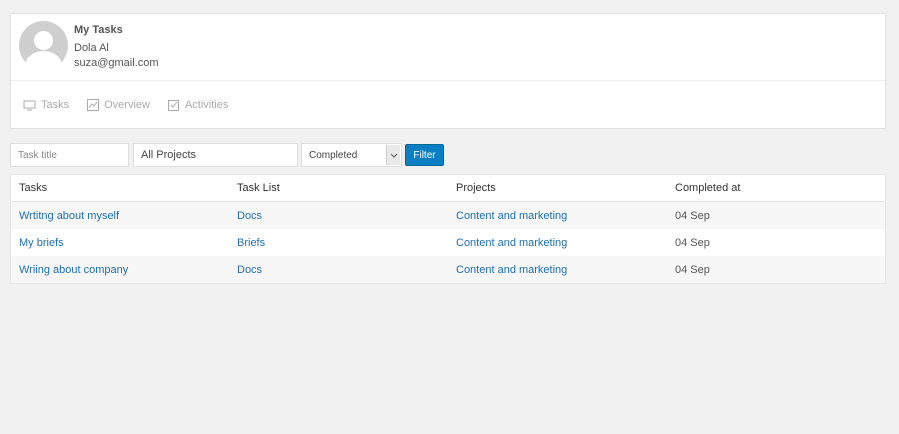 The image size is (899, 434). I want to click on header-task-list: Task List, so click(258, 188).